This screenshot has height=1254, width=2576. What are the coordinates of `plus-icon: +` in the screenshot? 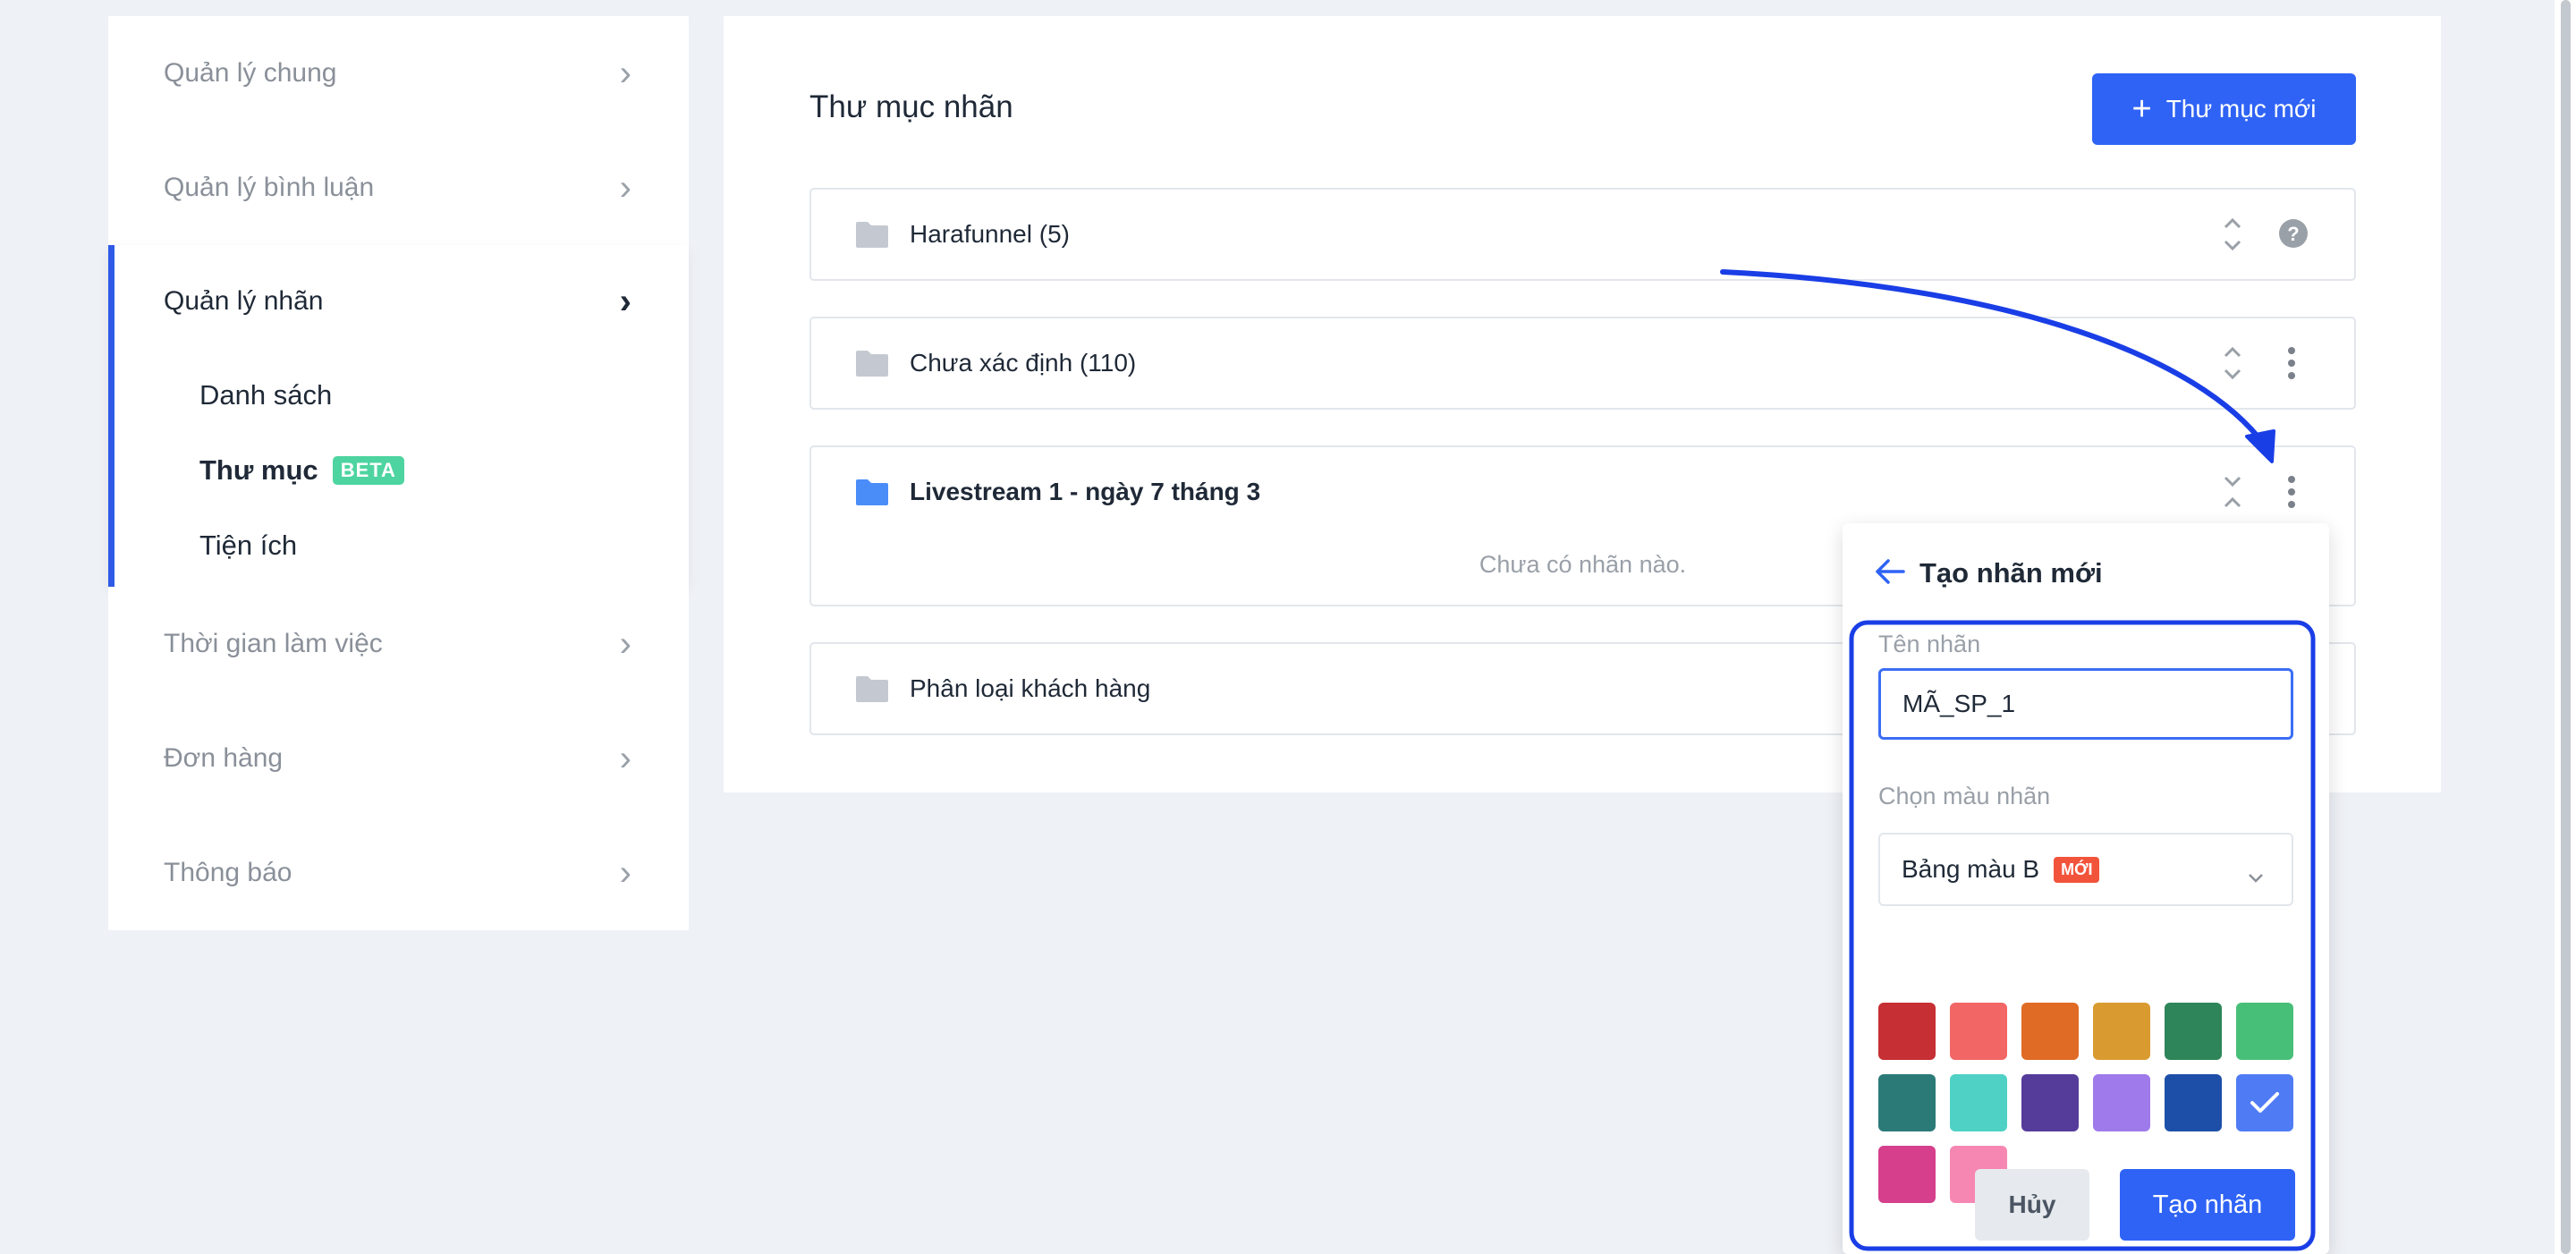 It's located at (2141, 109).